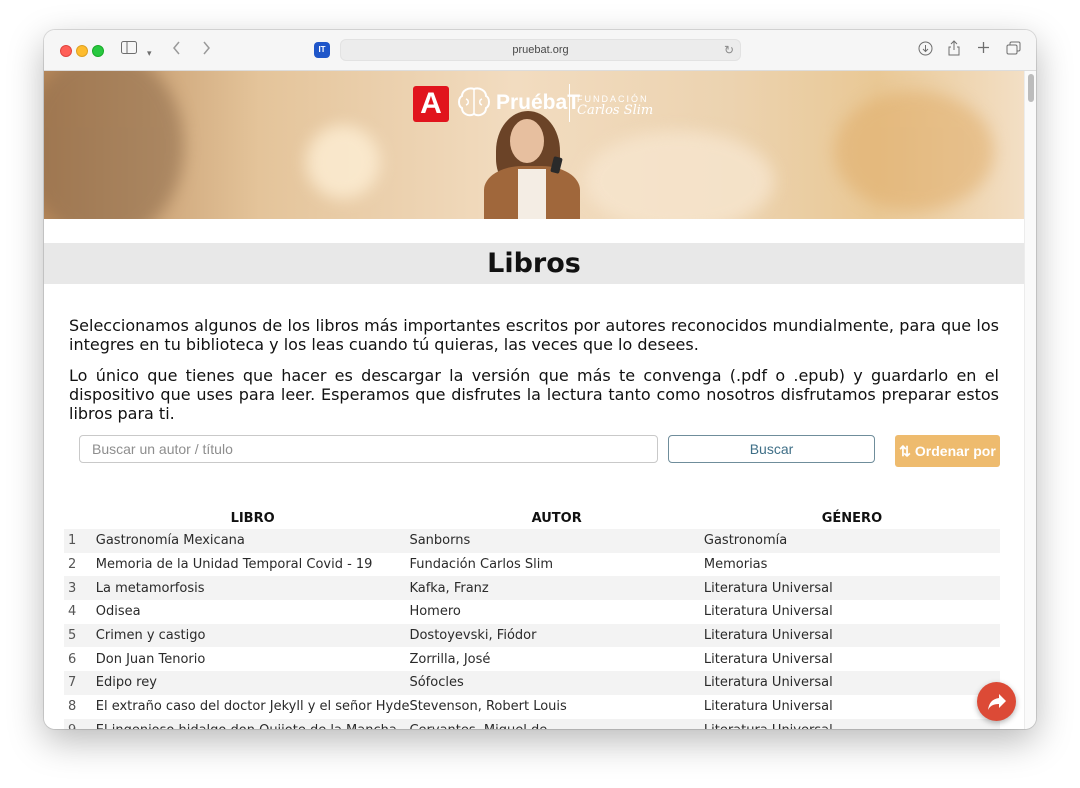  Describe the element at coordinates (82, 51) in the screenshot. I see `minimize-window-button` at that location.